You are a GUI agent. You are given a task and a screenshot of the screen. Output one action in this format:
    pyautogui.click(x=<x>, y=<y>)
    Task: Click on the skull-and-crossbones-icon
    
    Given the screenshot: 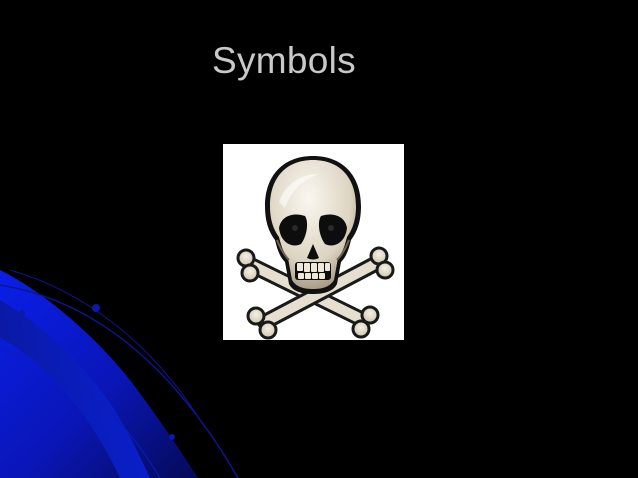 What is the action you would take?
    pyautogui.click(x=315, y=248)
    